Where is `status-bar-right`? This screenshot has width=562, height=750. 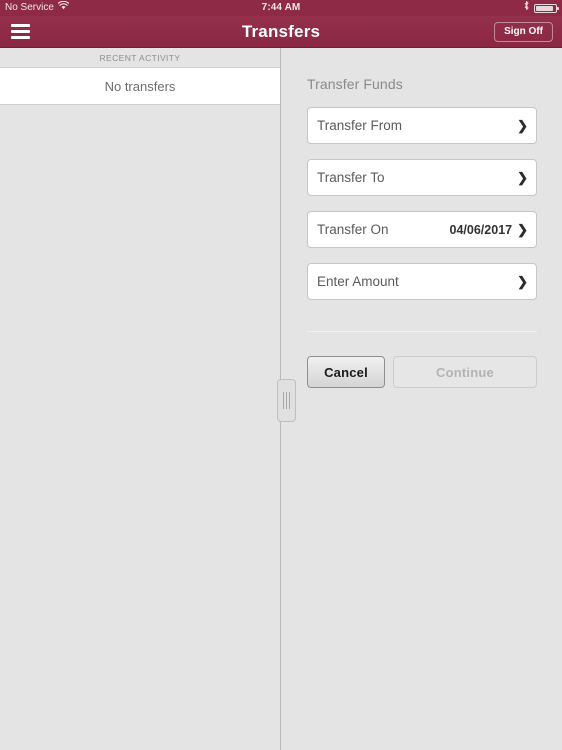
status-bar-right is located at coordinates (542, 8).